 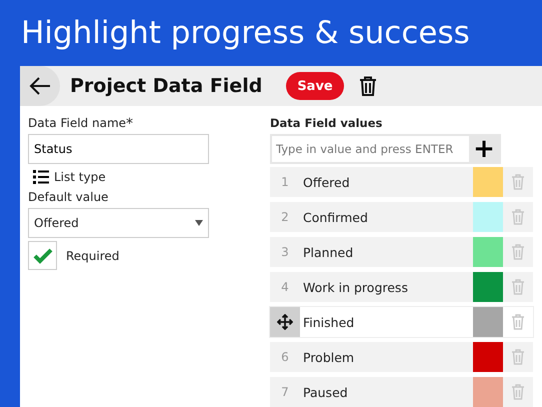 What do you see at coordinates (401, 217) in the screenshot?
I see `value-row: 2 Confirmed` at bounding box center [401, 217].